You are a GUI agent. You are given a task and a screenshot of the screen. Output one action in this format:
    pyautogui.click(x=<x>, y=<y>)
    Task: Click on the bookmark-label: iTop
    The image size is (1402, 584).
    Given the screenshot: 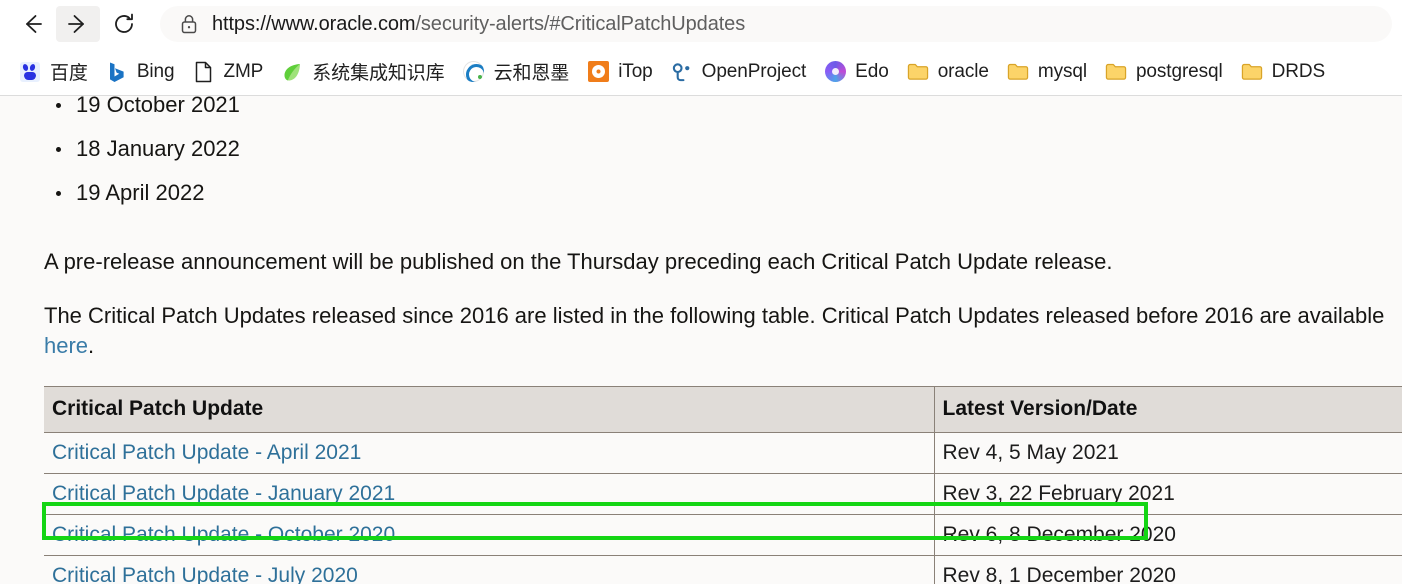 What is the action you would take?
    pyautogui.click(x=635, y=71)
    